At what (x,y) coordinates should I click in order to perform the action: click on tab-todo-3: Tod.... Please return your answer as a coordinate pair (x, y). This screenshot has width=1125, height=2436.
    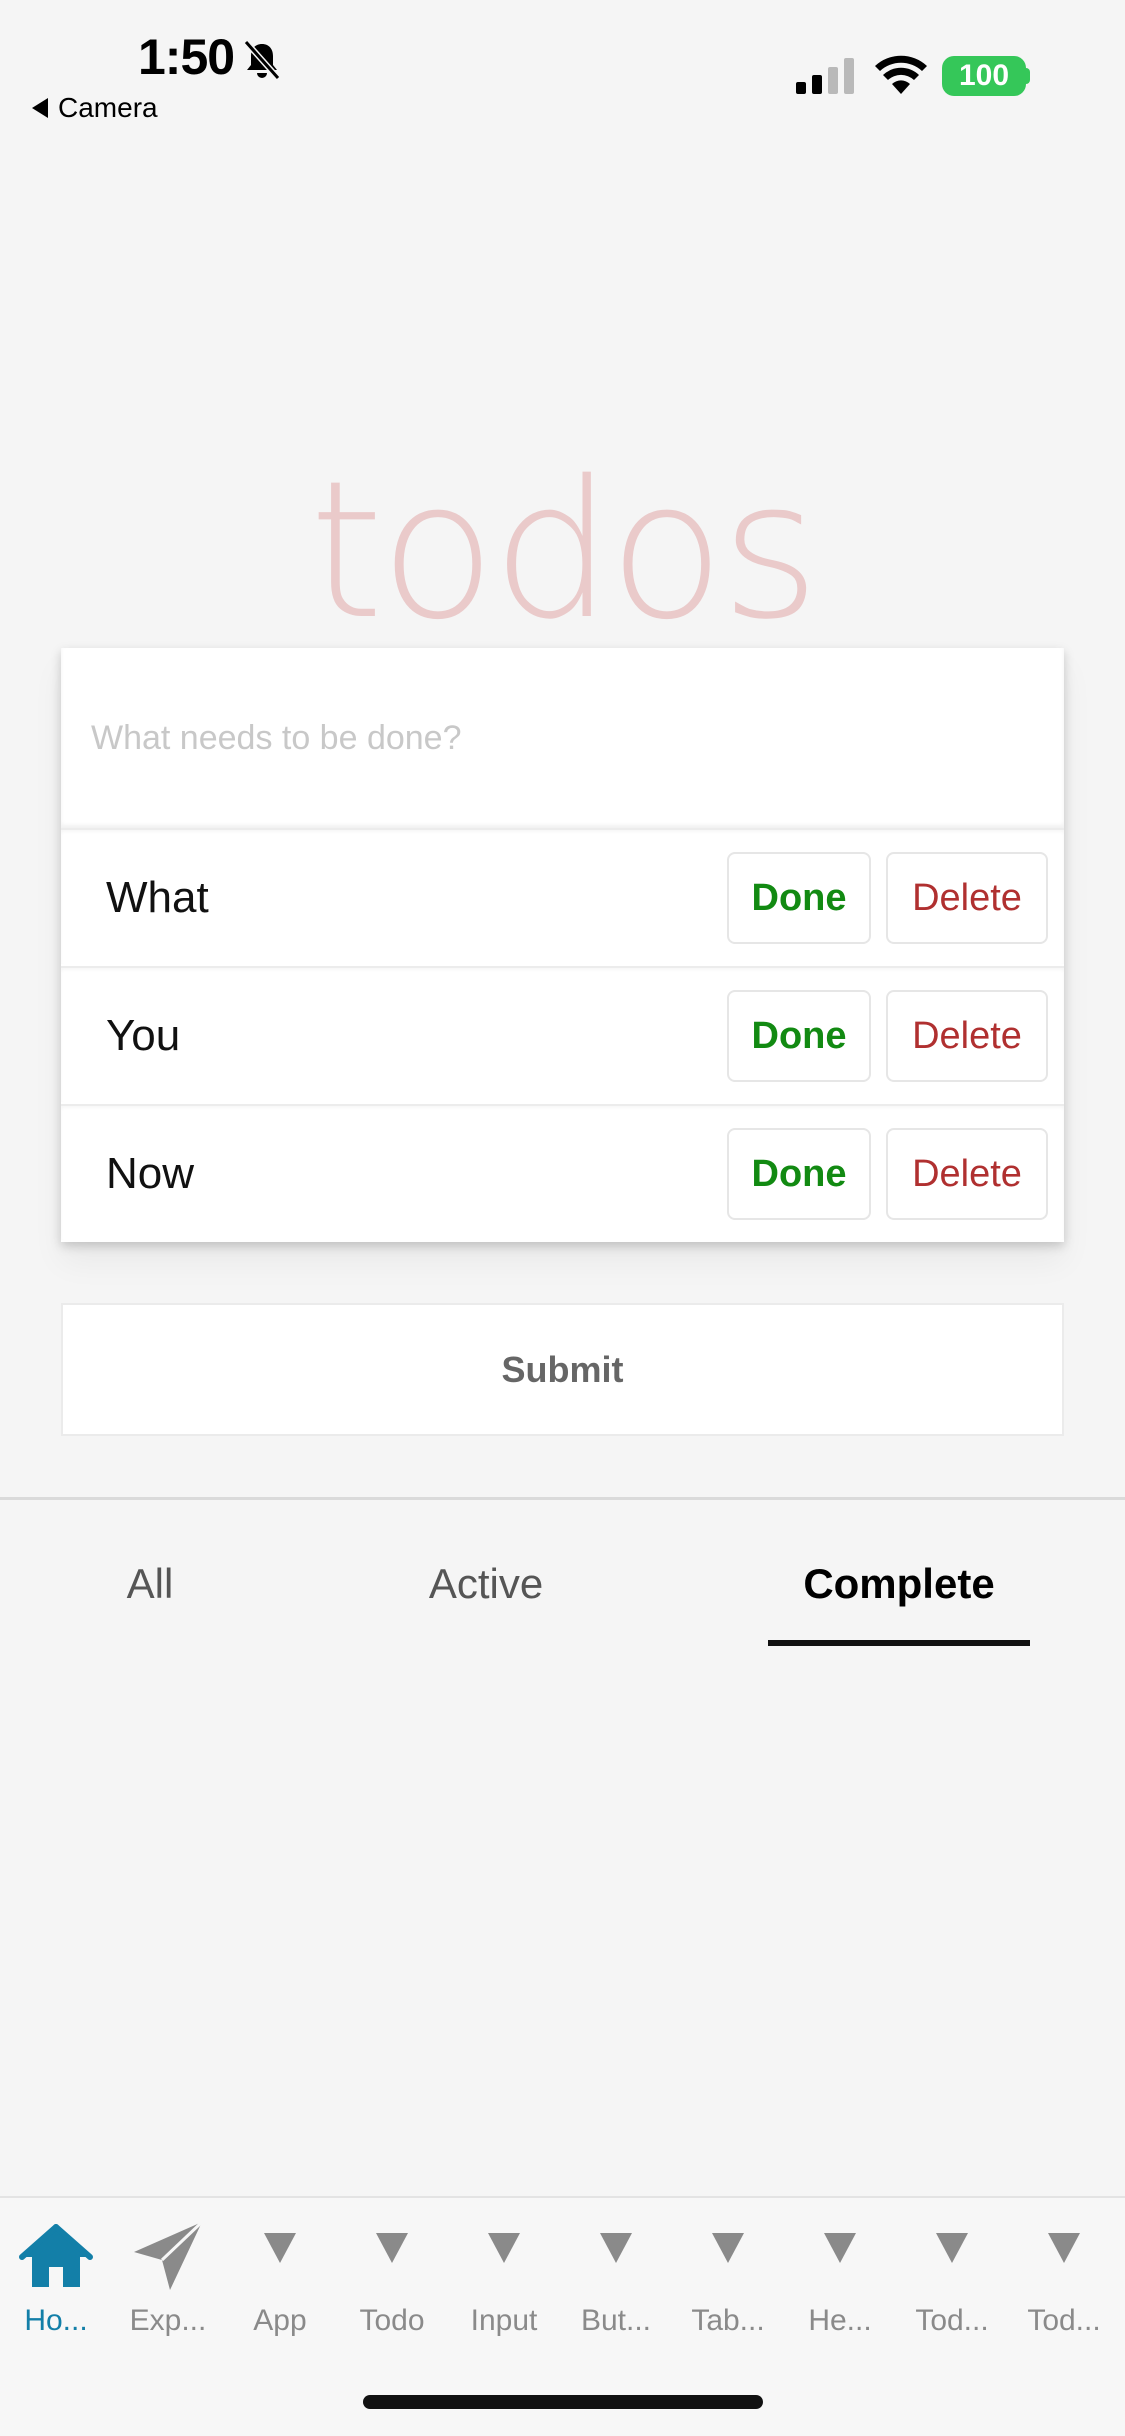
    Looking at the image, I should click on (1064, 2280).